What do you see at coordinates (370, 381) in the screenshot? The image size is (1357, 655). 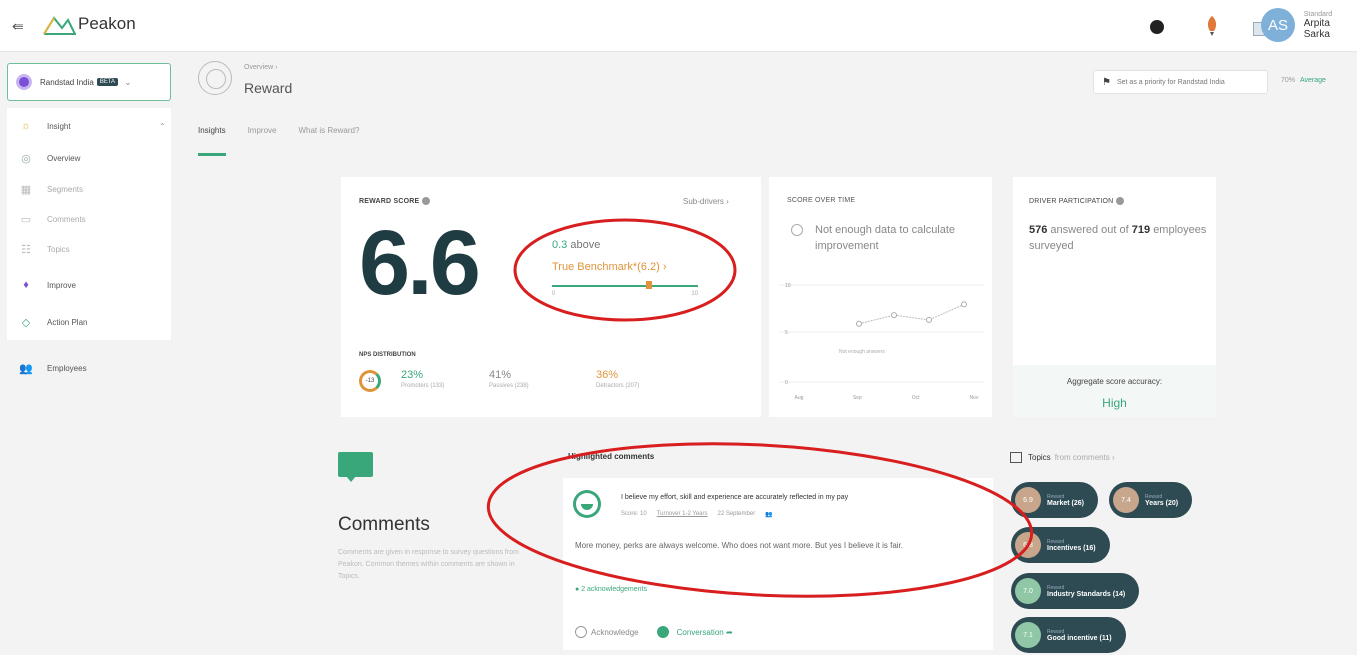 I see `nps-ring: -13` at bounding box center [370, 381].